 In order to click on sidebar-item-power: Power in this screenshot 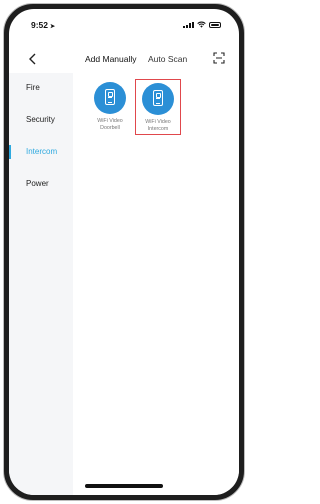, I will do `click(41, 184)`.